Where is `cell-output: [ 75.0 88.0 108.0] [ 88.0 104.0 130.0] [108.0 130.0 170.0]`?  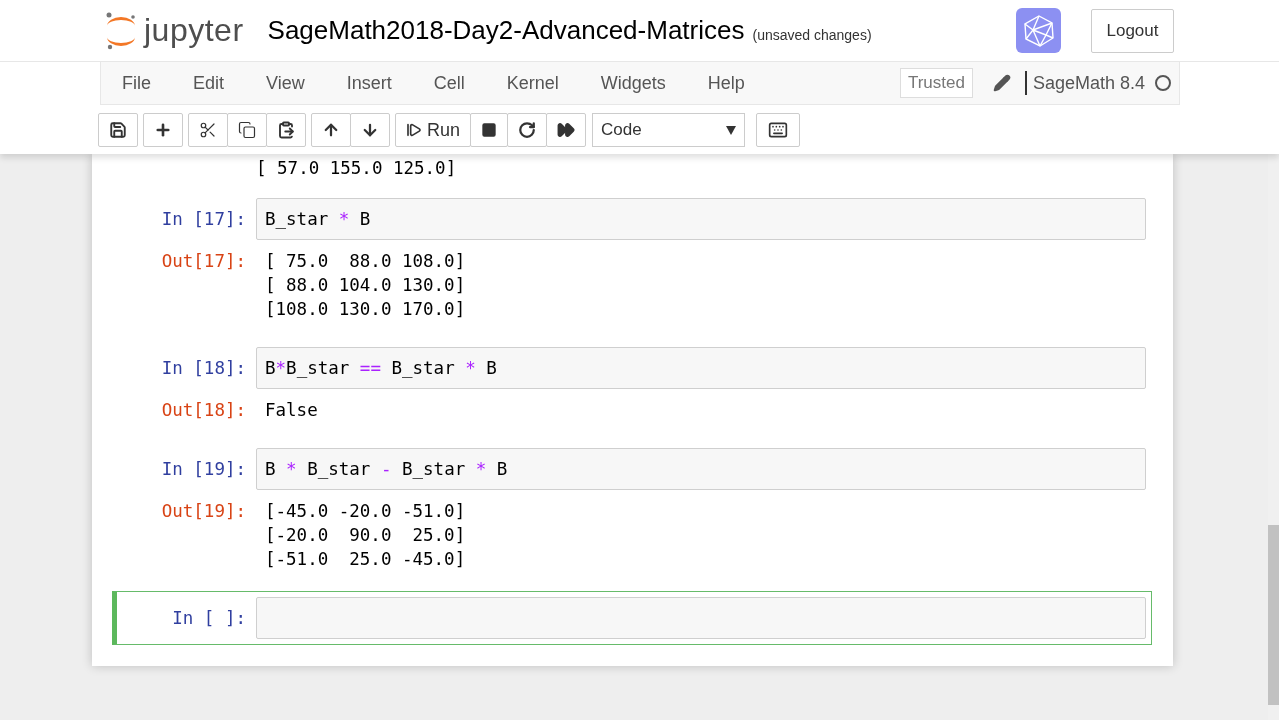 cell-output: [ 75.0 88.0 108.0] [ 88.0 104.0 130.0] [108.0 130.0 170.0] is located at coordinates (365, 285).